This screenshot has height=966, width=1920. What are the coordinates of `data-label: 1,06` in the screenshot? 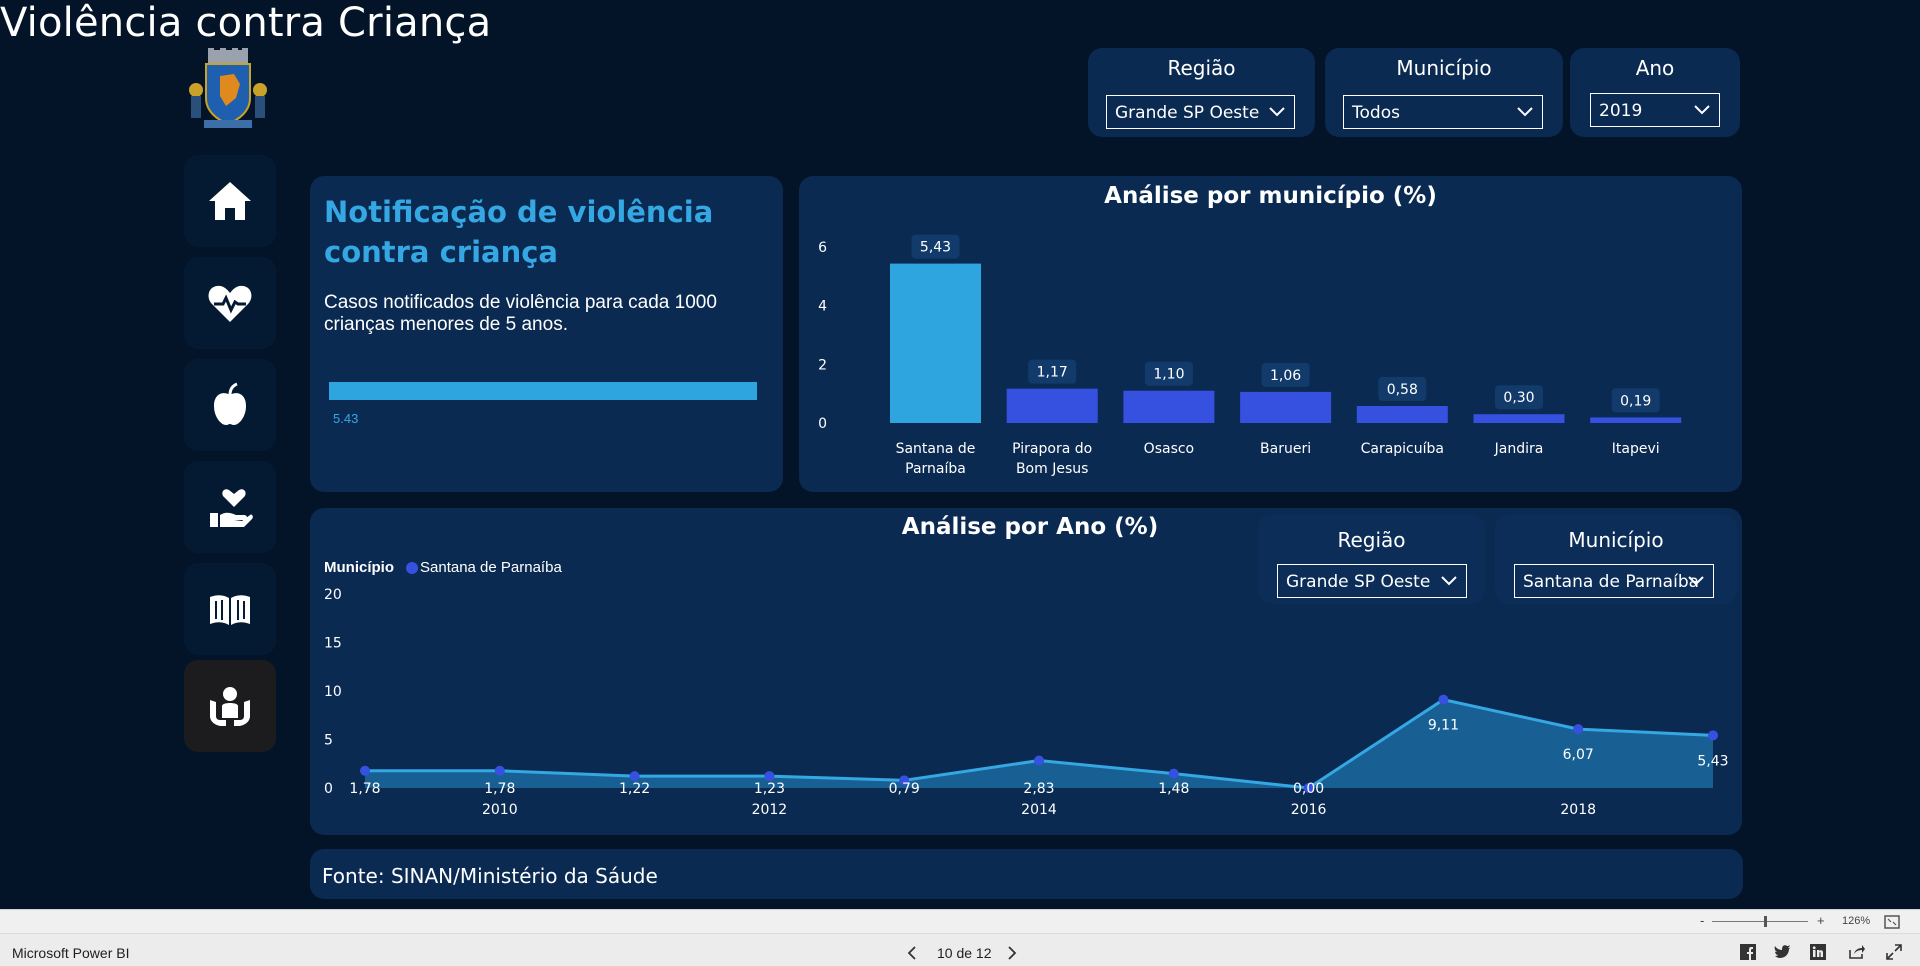 It's located at (1285, 376).